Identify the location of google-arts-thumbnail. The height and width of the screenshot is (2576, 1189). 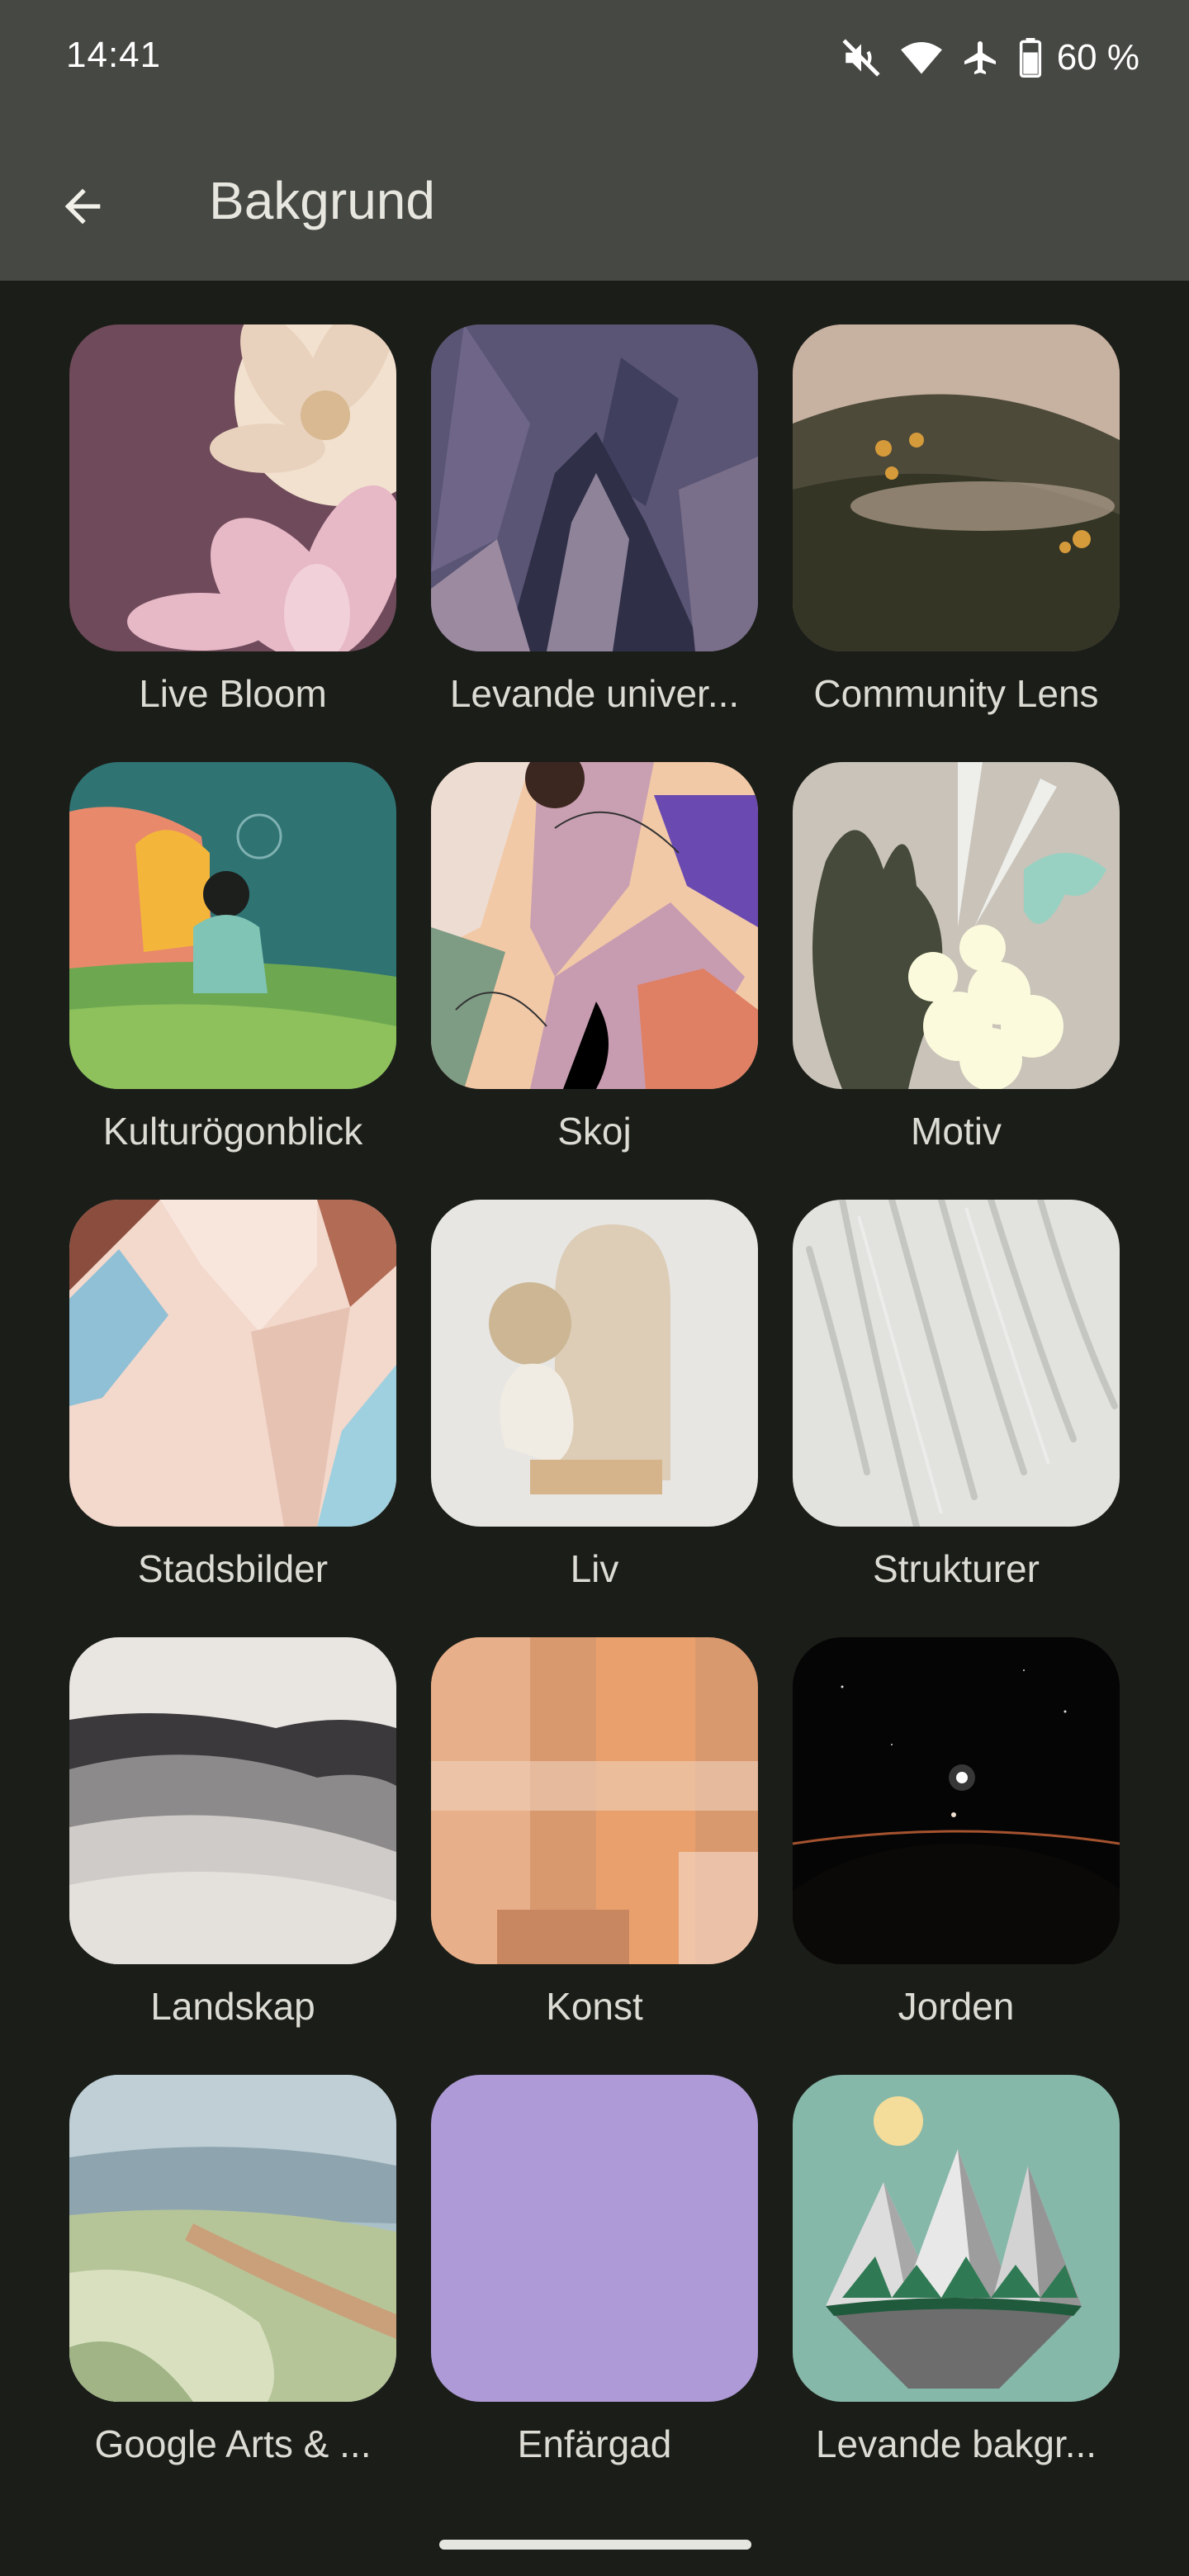
(232, 2238).